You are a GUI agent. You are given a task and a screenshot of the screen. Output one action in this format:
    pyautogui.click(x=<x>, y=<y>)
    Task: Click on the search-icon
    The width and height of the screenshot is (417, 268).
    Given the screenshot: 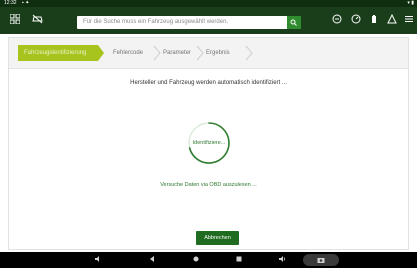 What is the action you would take?
    pyautogui.click(x=293, y=22)
    